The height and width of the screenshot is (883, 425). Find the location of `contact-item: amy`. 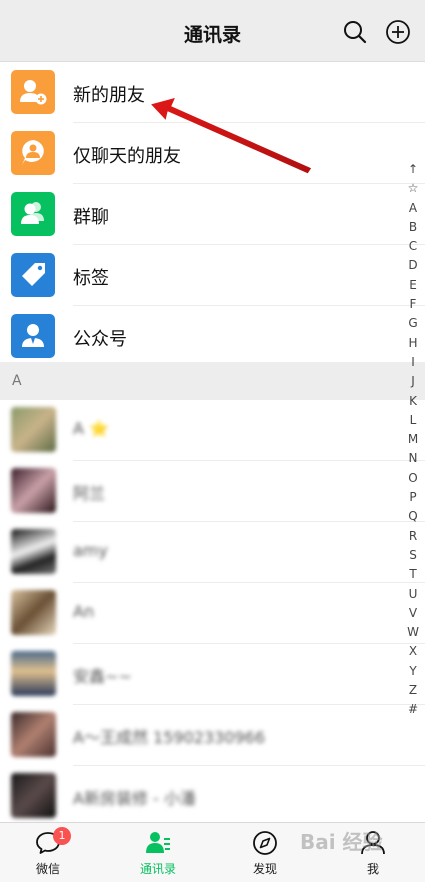

contact-item: amy is located at coordinates (212, 552).